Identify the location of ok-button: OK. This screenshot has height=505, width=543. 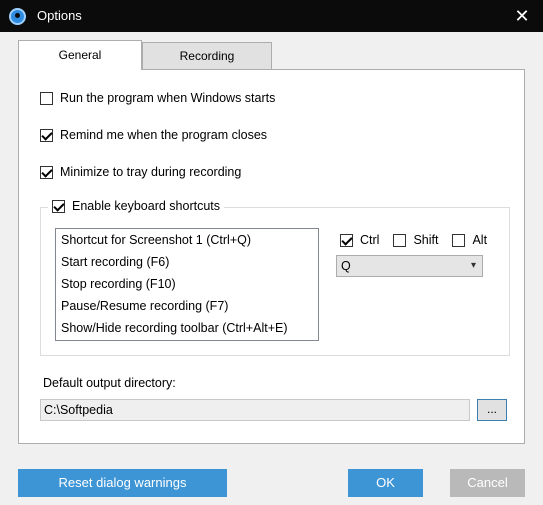
(385, 483).